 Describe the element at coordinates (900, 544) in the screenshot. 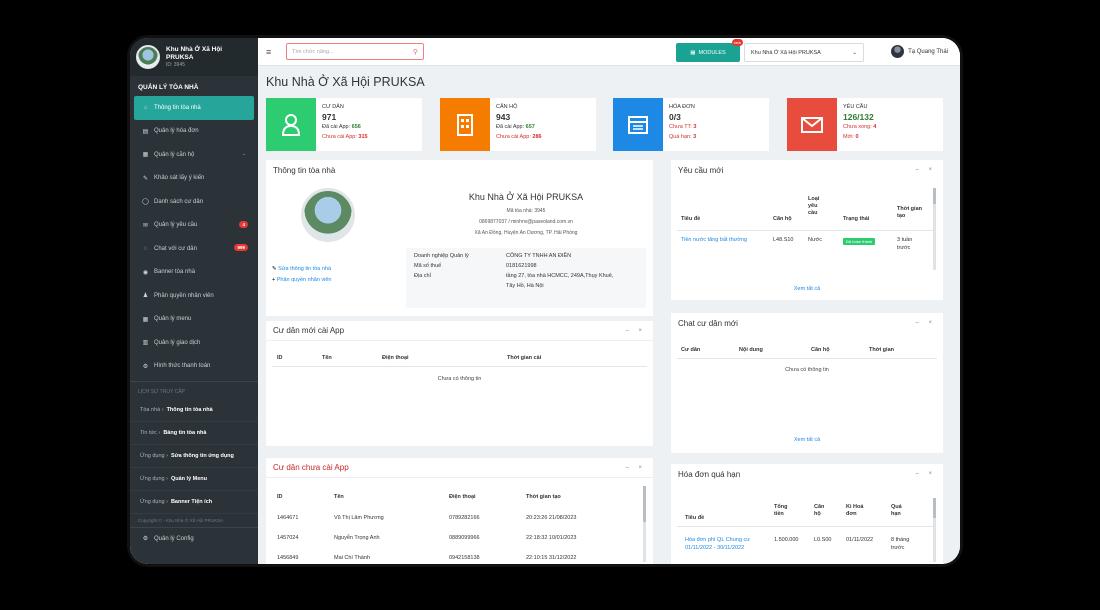

I see `table-cell: 8 tháng trước` at that location.